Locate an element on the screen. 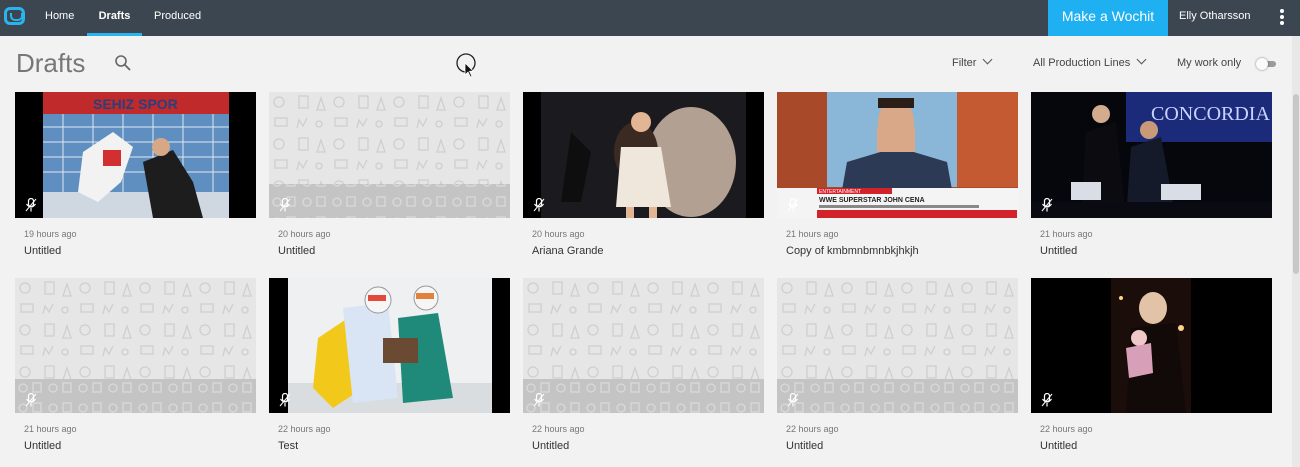 The image size is (1300, 467). interview-photo: ENTERTAINMENT WWE SUPERSTAR JOHN CENA is located at coordinates (897, 155).